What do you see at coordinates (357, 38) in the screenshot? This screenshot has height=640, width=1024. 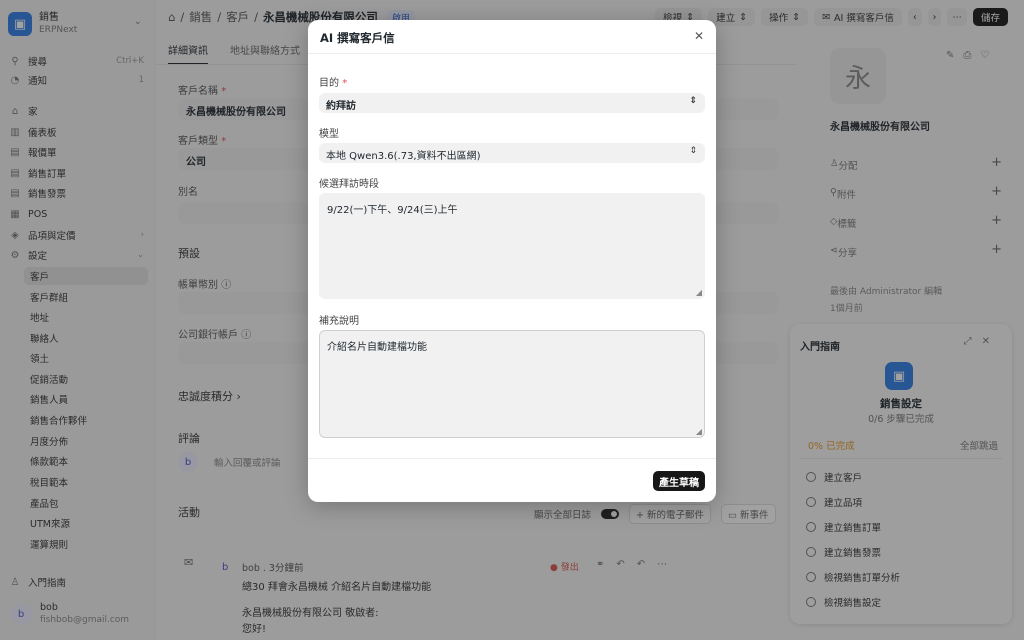 I see `dialog-title: AI 撰寫客戶信` at bounding box center [357, 38].